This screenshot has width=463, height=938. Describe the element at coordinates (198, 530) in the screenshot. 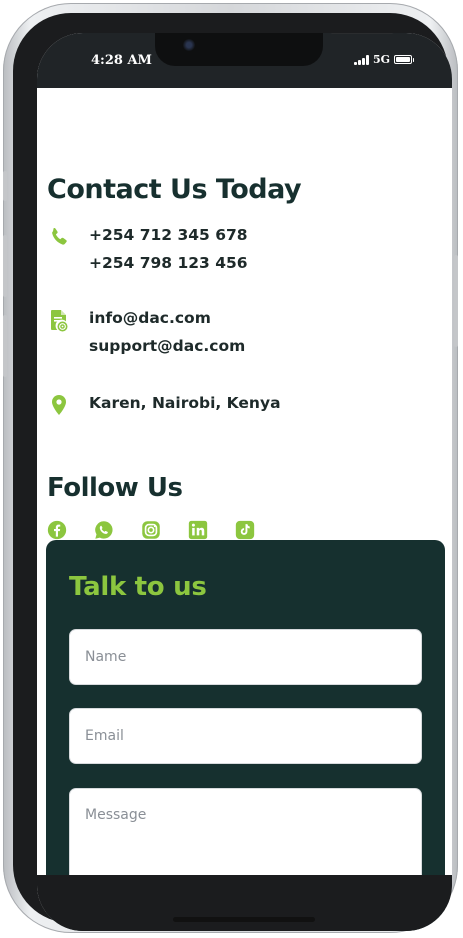

I see `linkedin-icon` at that location.